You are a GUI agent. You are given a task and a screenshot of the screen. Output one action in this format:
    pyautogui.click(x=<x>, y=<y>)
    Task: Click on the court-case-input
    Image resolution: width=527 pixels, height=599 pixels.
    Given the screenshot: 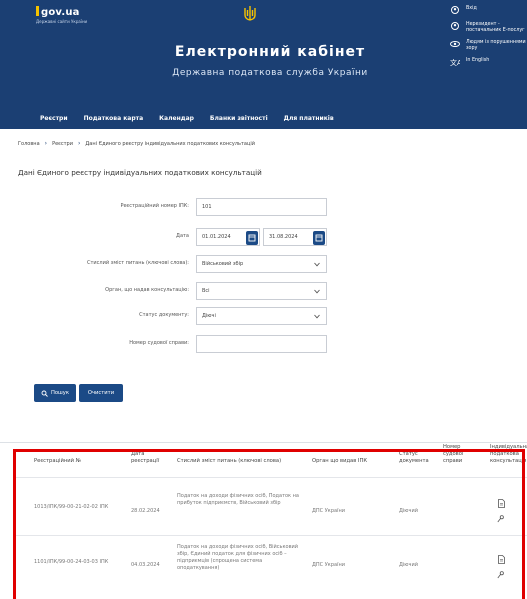 What is the action you would take?
    pyautogui.click(x=261, y=344)
    